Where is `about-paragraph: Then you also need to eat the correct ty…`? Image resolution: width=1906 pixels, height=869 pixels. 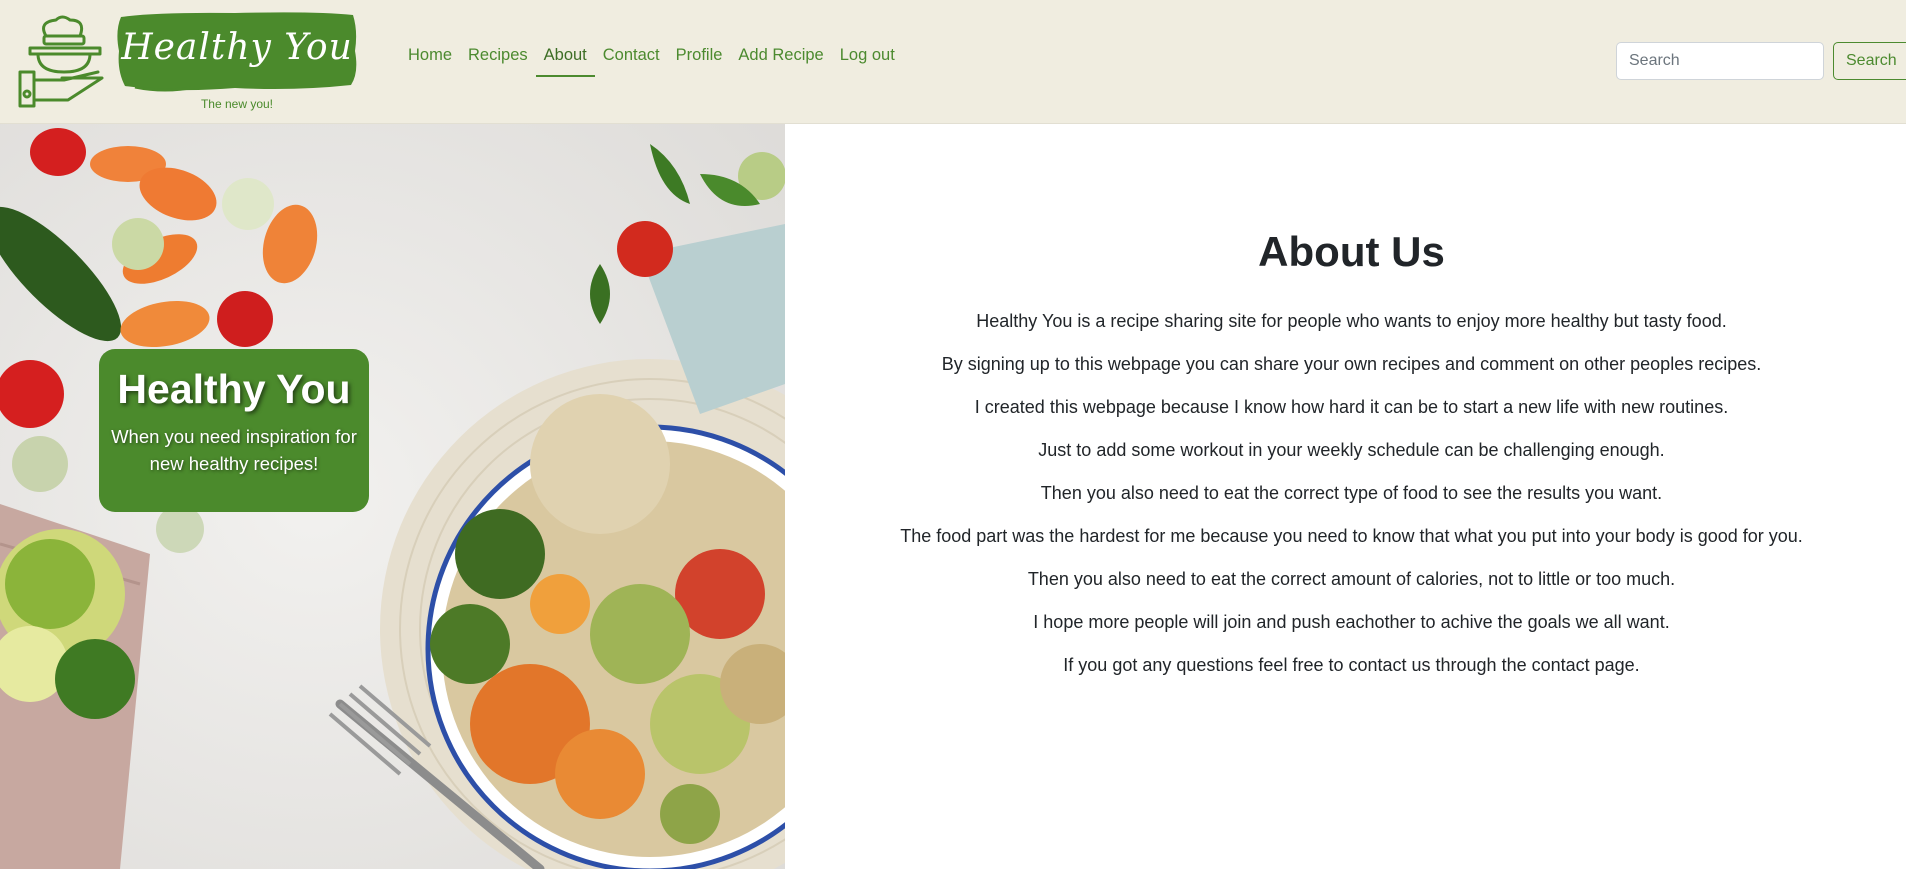 about-paragraph: Then you also need to eat the correct ty… is located at coordinates (1351, 493).